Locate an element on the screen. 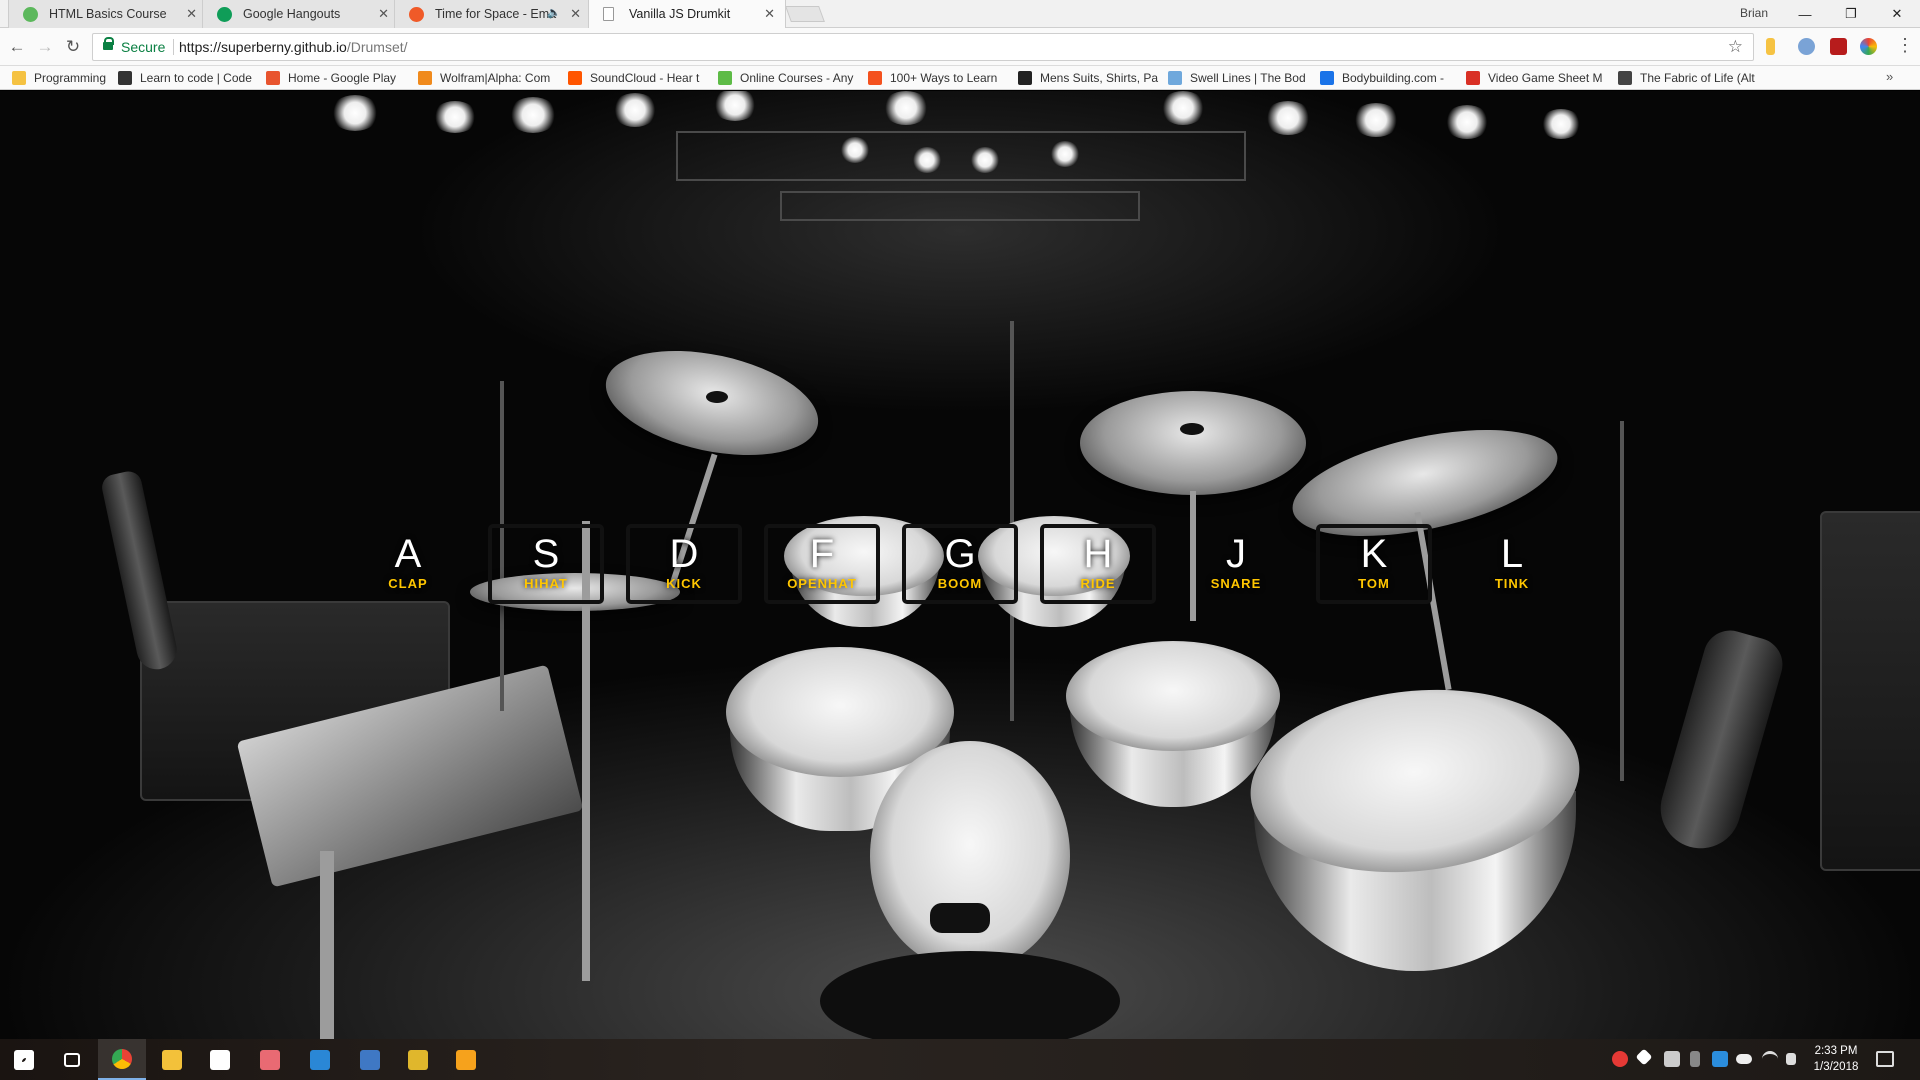 Image resolution: width=1920 pixels, height=1080 pixels. drum-key-s: S HIHAT is located at coordinates (546, 564).